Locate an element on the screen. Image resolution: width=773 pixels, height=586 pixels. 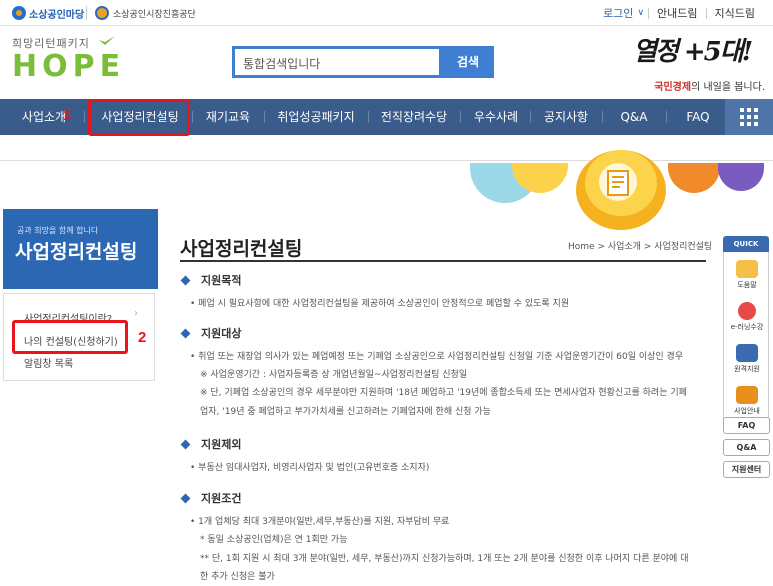
sidebar-banner: 공과 희망을 함께 합니다 사업정리컨설팅 is located at coordinates (80, 249).